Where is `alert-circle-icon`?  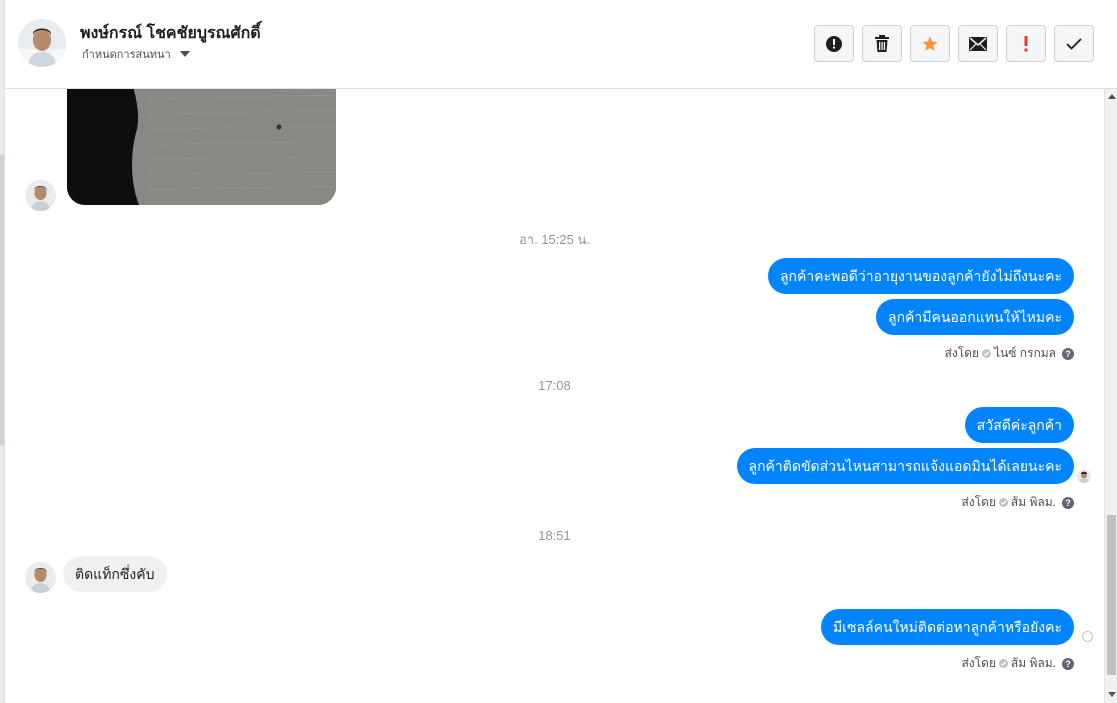 alert-circle-icon is located at coordinates (834, 43).